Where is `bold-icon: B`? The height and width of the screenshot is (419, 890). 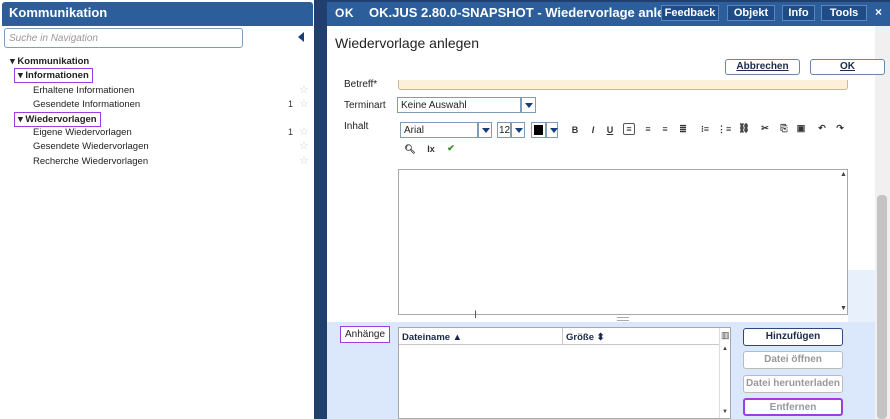
bold-icon: B is located at coordinates (575, 130).